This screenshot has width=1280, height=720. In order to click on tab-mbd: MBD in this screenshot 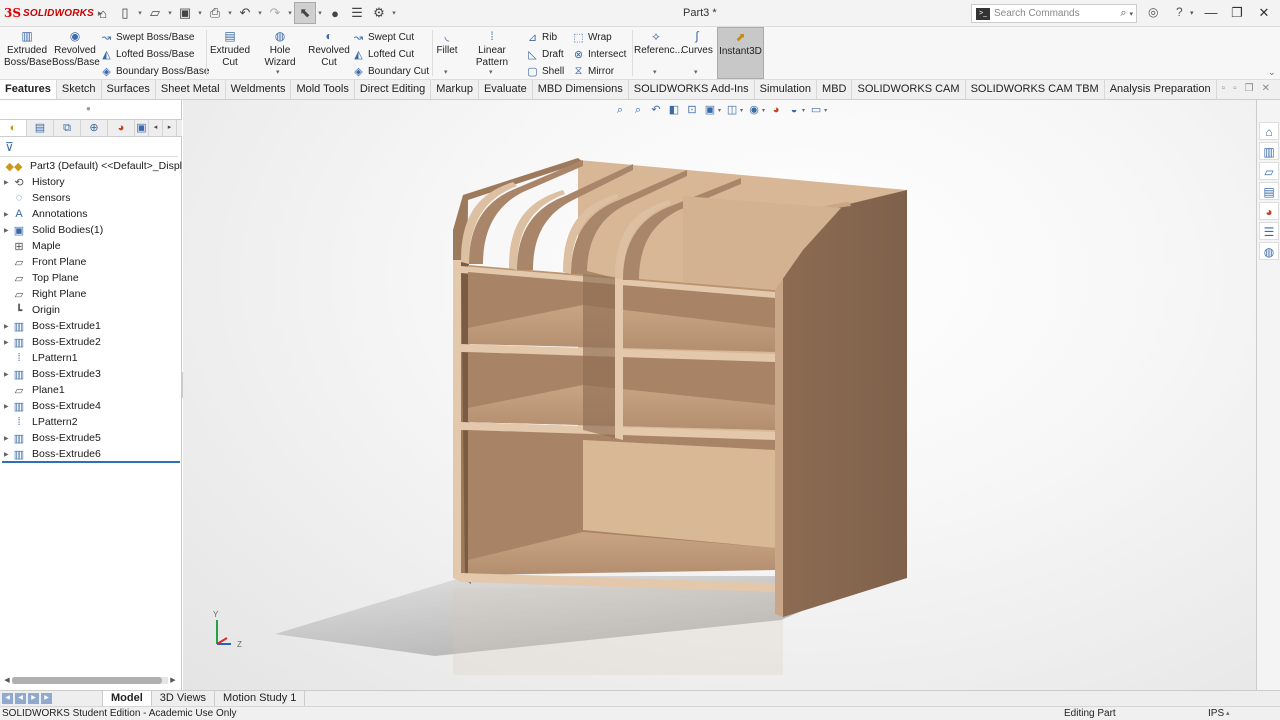, I will do `click(835, 89)`.